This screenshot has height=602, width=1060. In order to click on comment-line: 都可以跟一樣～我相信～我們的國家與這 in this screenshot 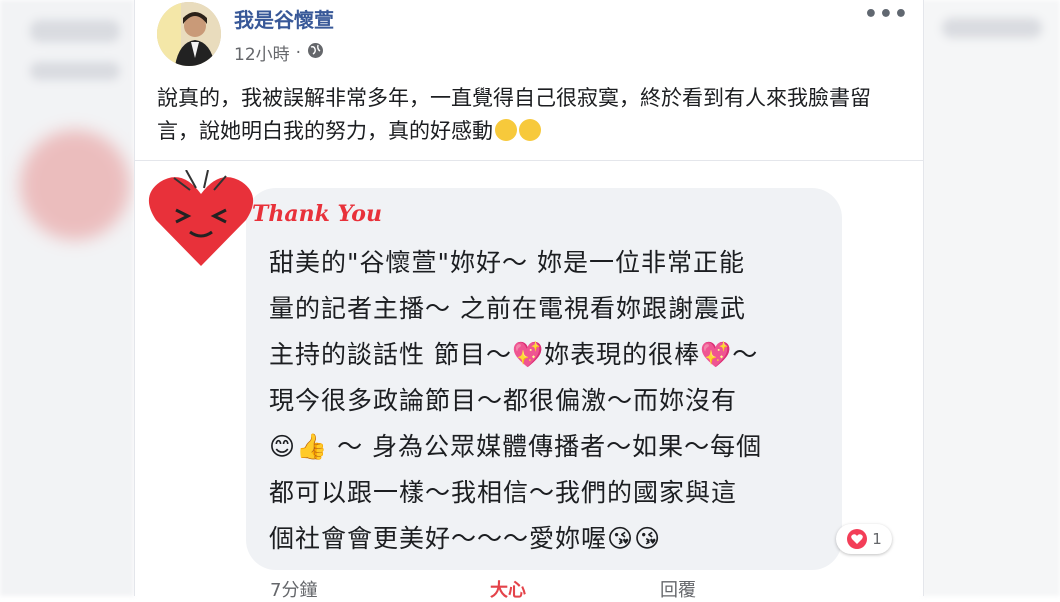, I will do `click(503, 492)`.